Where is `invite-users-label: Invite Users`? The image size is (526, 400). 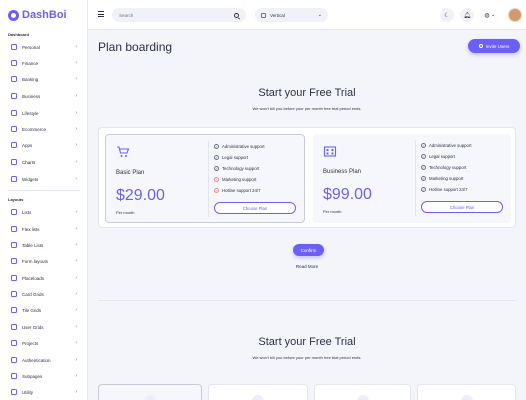 invite-users-label: Invite Users is located at coordinates (497, 46).